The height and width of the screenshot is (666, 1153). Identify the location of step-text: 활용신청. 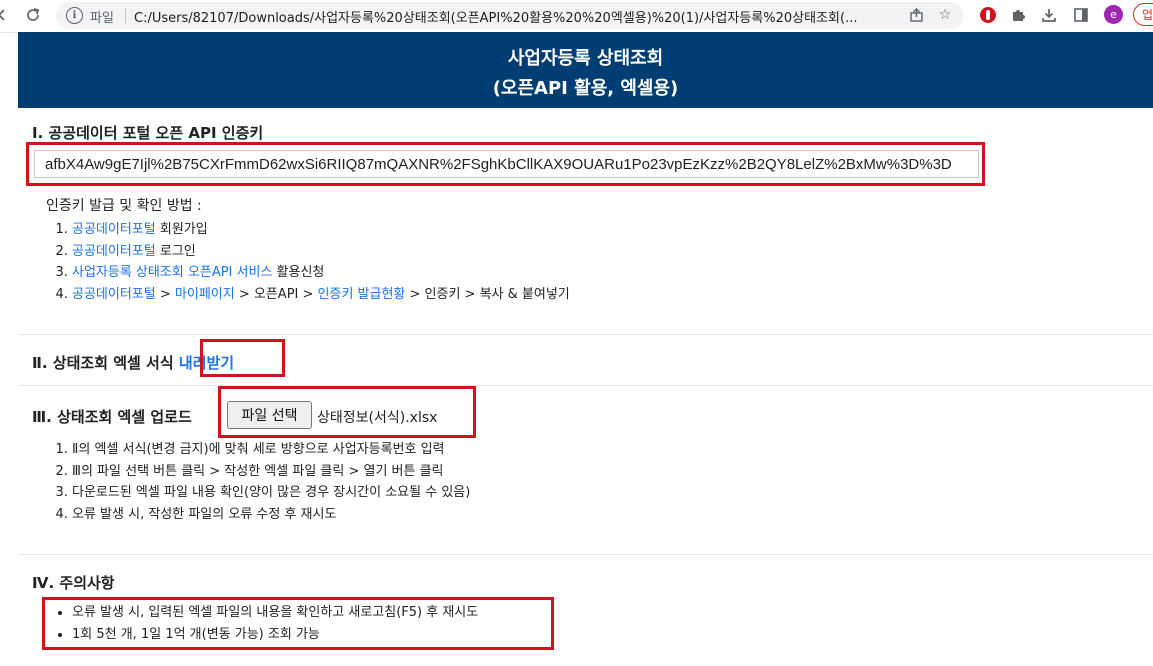
(298, 272).